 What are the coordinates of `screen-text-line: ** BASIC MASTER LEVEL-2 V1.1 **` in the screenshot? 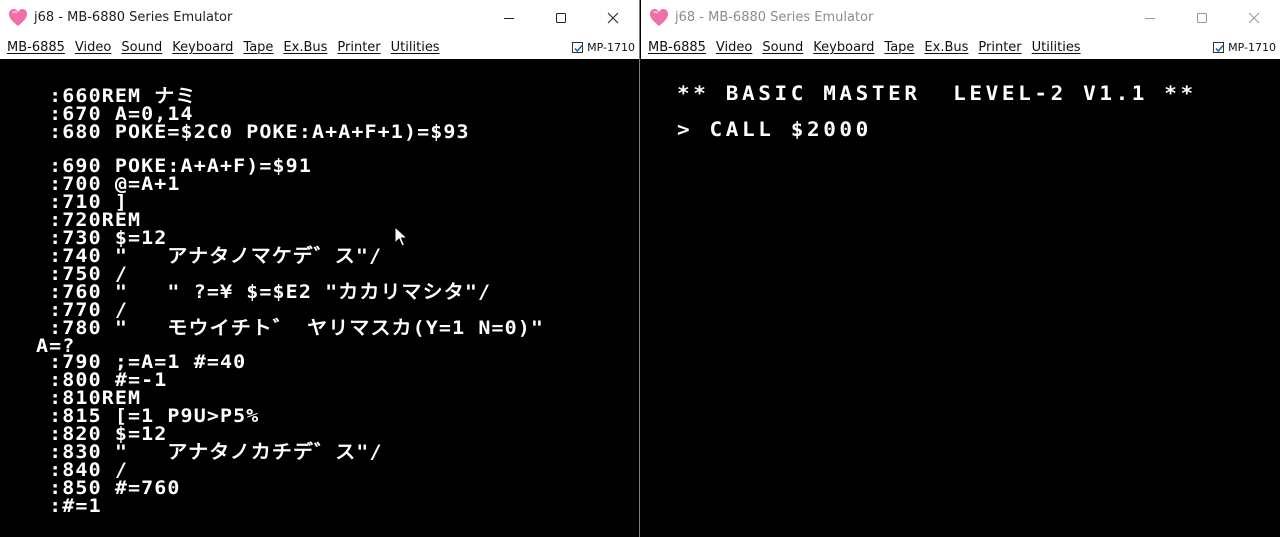 It's located at (937, 93).